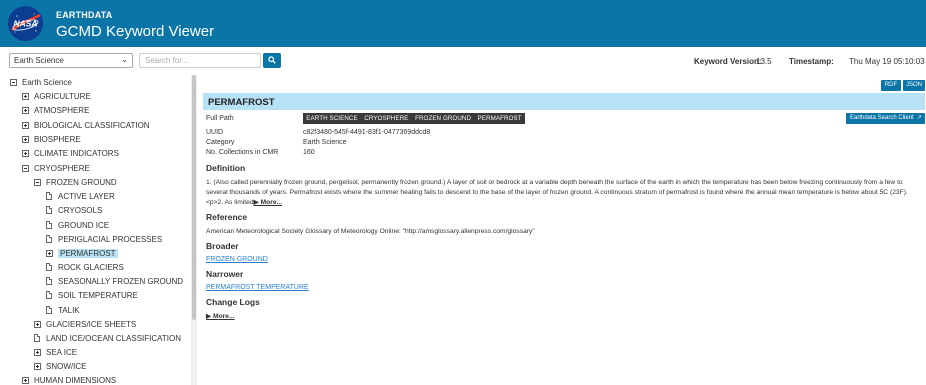  What do you see at coordinates (57, 139) in the screenshot?
I see `tree-item-label: BIOSPHERE` at bounding box center [57, 139].